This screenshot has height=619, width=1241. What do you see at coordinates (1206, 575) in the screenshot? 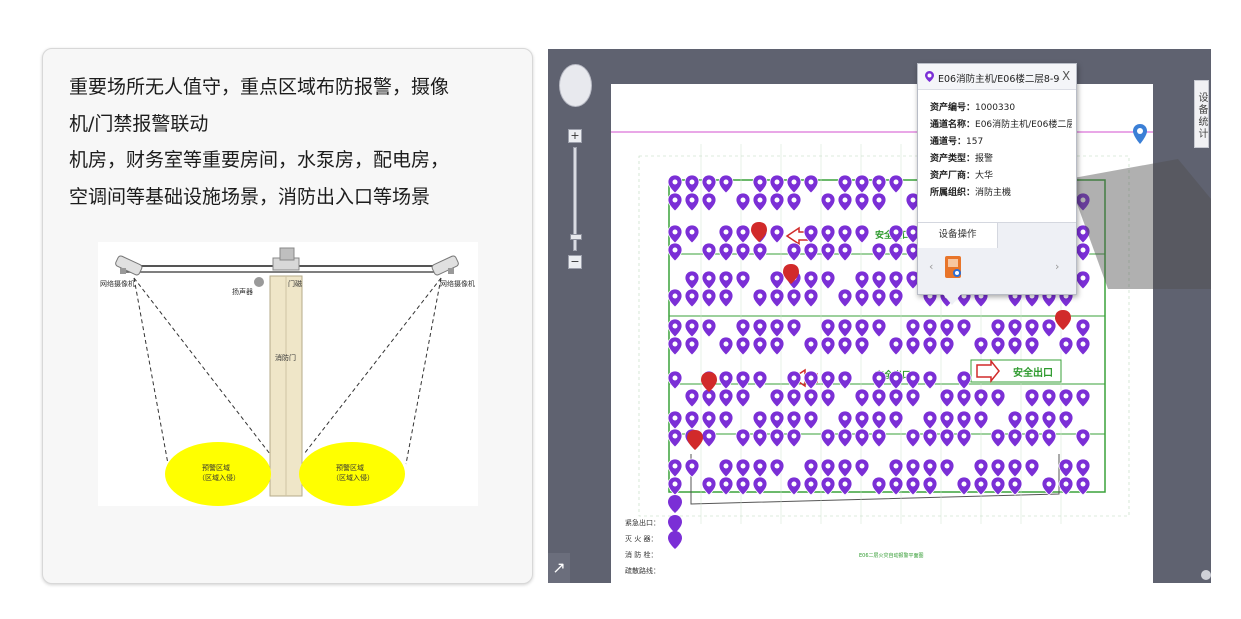
I see `corner-scroll-handle` at bounding box center [1206, 575].